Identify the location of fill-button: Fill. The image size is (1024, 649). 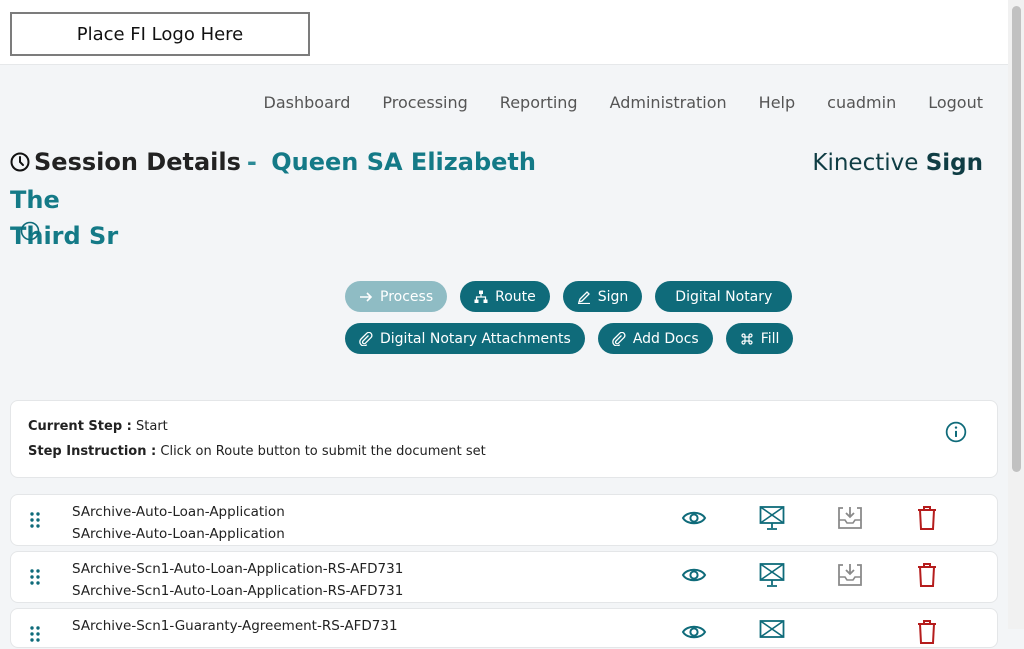
(759, 338).